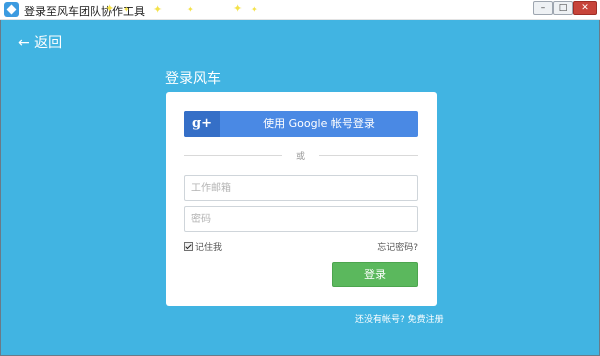  Describe the element at coordinates (202, 124) in the screenshot. I see `google-plus-icon: g+` at that location.